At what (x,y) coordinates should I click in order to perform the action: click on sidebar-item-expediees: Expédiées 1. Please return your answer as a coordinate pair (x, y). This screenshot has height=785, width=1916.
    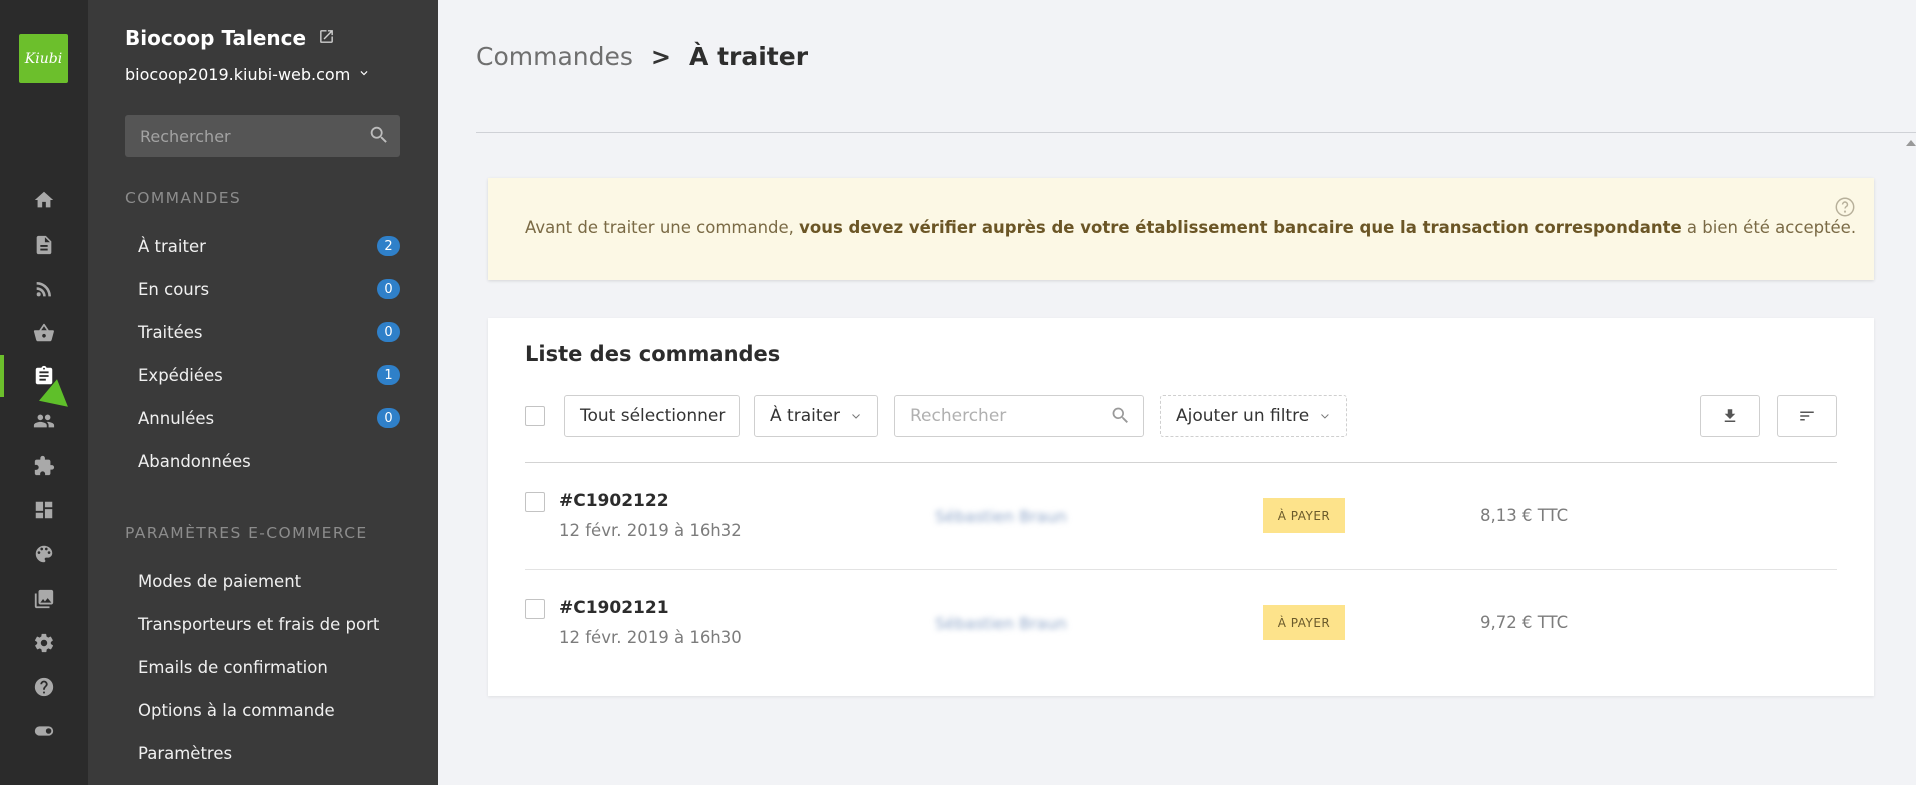
    Looking at the image, I should click on (269, 375).